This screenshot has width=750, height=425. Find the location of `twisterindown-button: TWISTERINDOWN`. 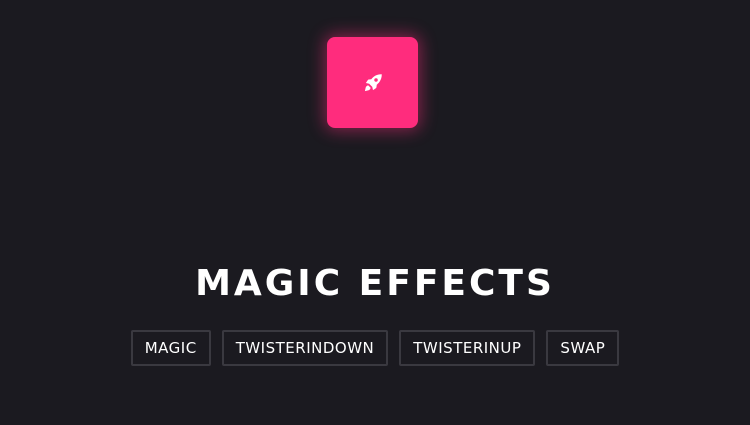

twisterindown-button: TWISTERINDOWN is located at coordinates (305, 348).